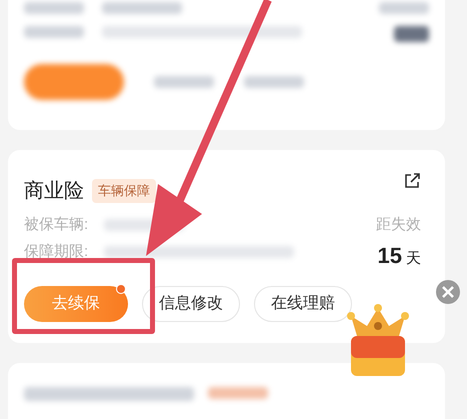 The width and height of the screenshot is (467, 419). I want to click on policy-title: 商业险, so click(54, 191).